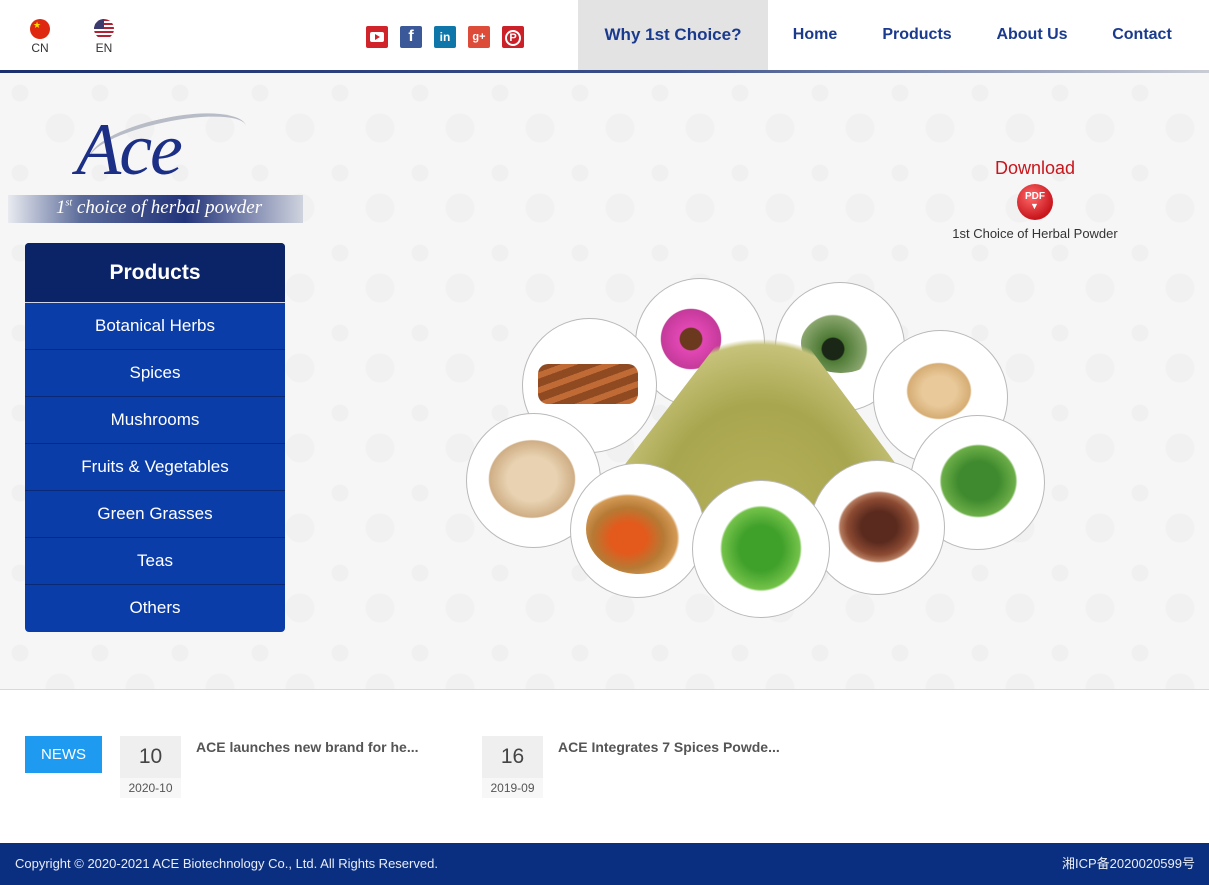 Image resolution: width=1209 pixels, height=885 pixels. What do you see at coordinates (155, 420) in the screenshot?
I see `sidebar-item-mushrooms: Mushrooms` at bounding box center [155, 420].